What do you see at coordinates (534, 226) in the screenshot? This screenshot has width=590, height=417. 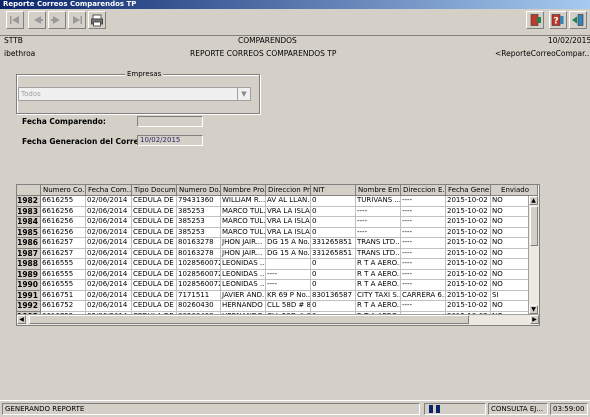 I see `vertical-scroll-thumb` at bounding box center [534, 226].